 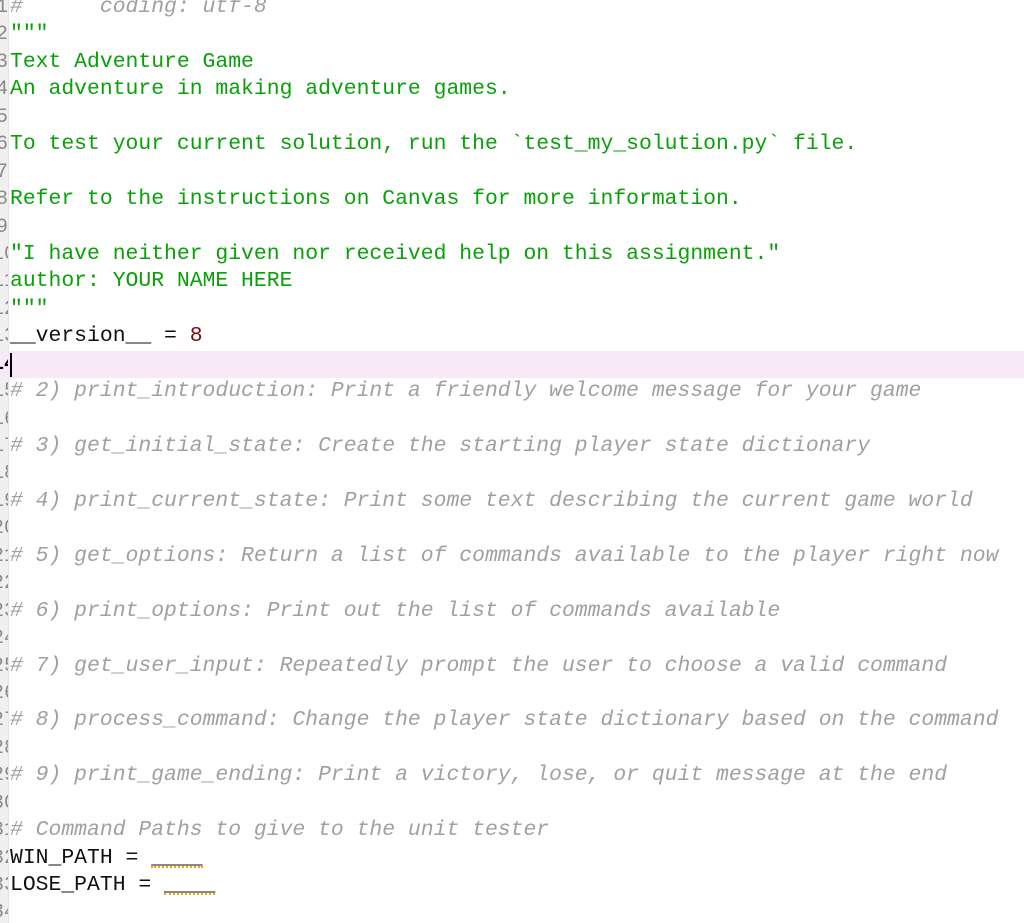 I want to click on line-number: 6, so click(x=4, y=145).